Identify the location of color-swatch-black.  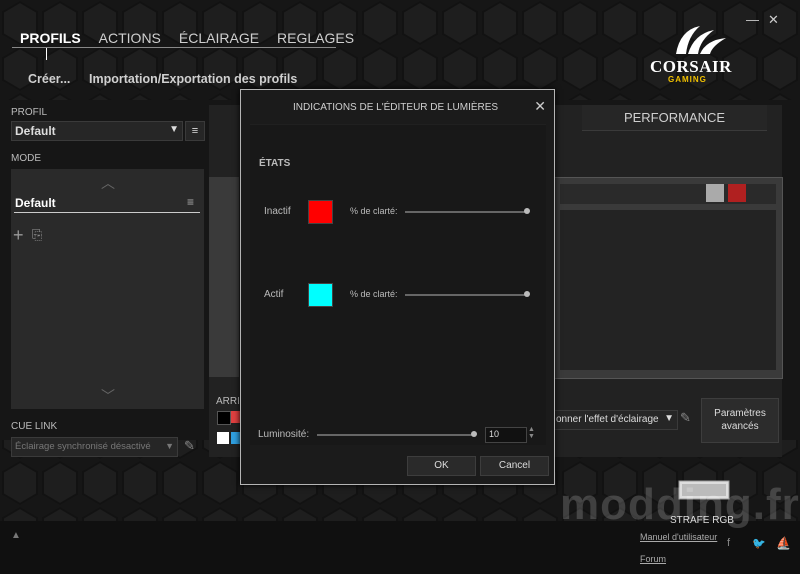
(224, 418).